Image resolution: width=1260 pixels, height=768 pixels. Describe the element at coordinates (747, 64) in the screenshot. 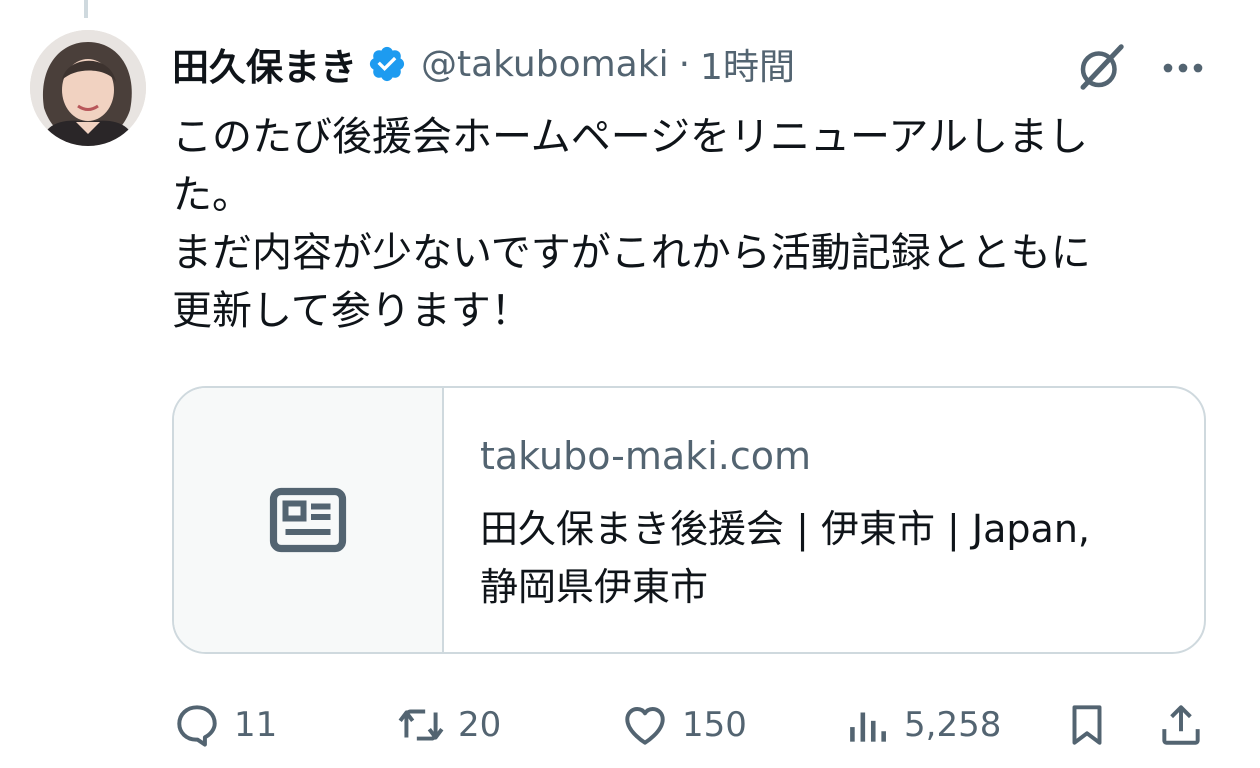

I see `timestamp: 1時間` at that location.